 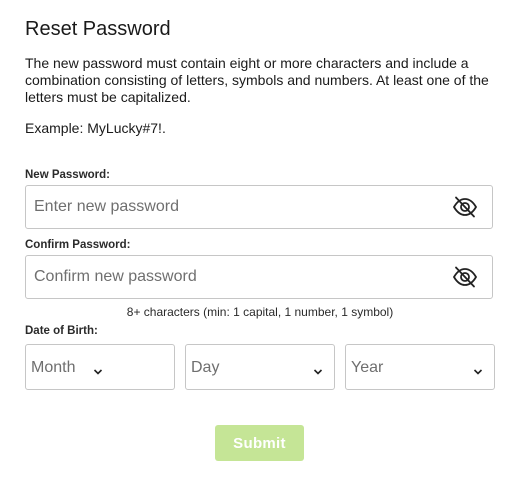 I want to click on new-password-input, so click(x=234, y=207).